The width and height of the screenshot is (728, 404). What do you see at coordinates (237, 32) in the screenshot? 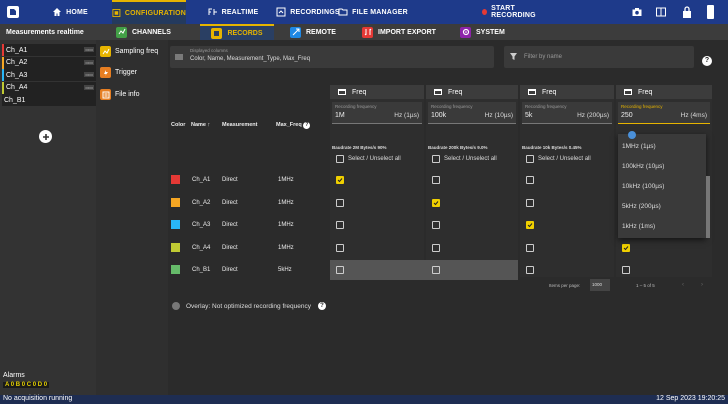
I see `tab-records: RECORDS` at bounding box center [237, 32].